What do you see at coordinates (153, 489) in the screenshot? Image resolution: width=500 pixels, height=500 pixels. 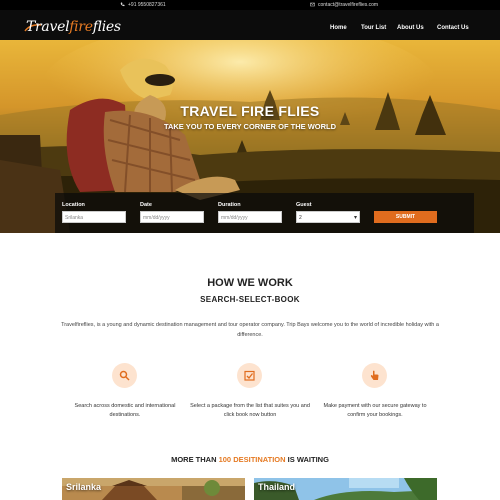 I see `destination-card-srilanka: Srilanka` at bounding box center [153, 489].